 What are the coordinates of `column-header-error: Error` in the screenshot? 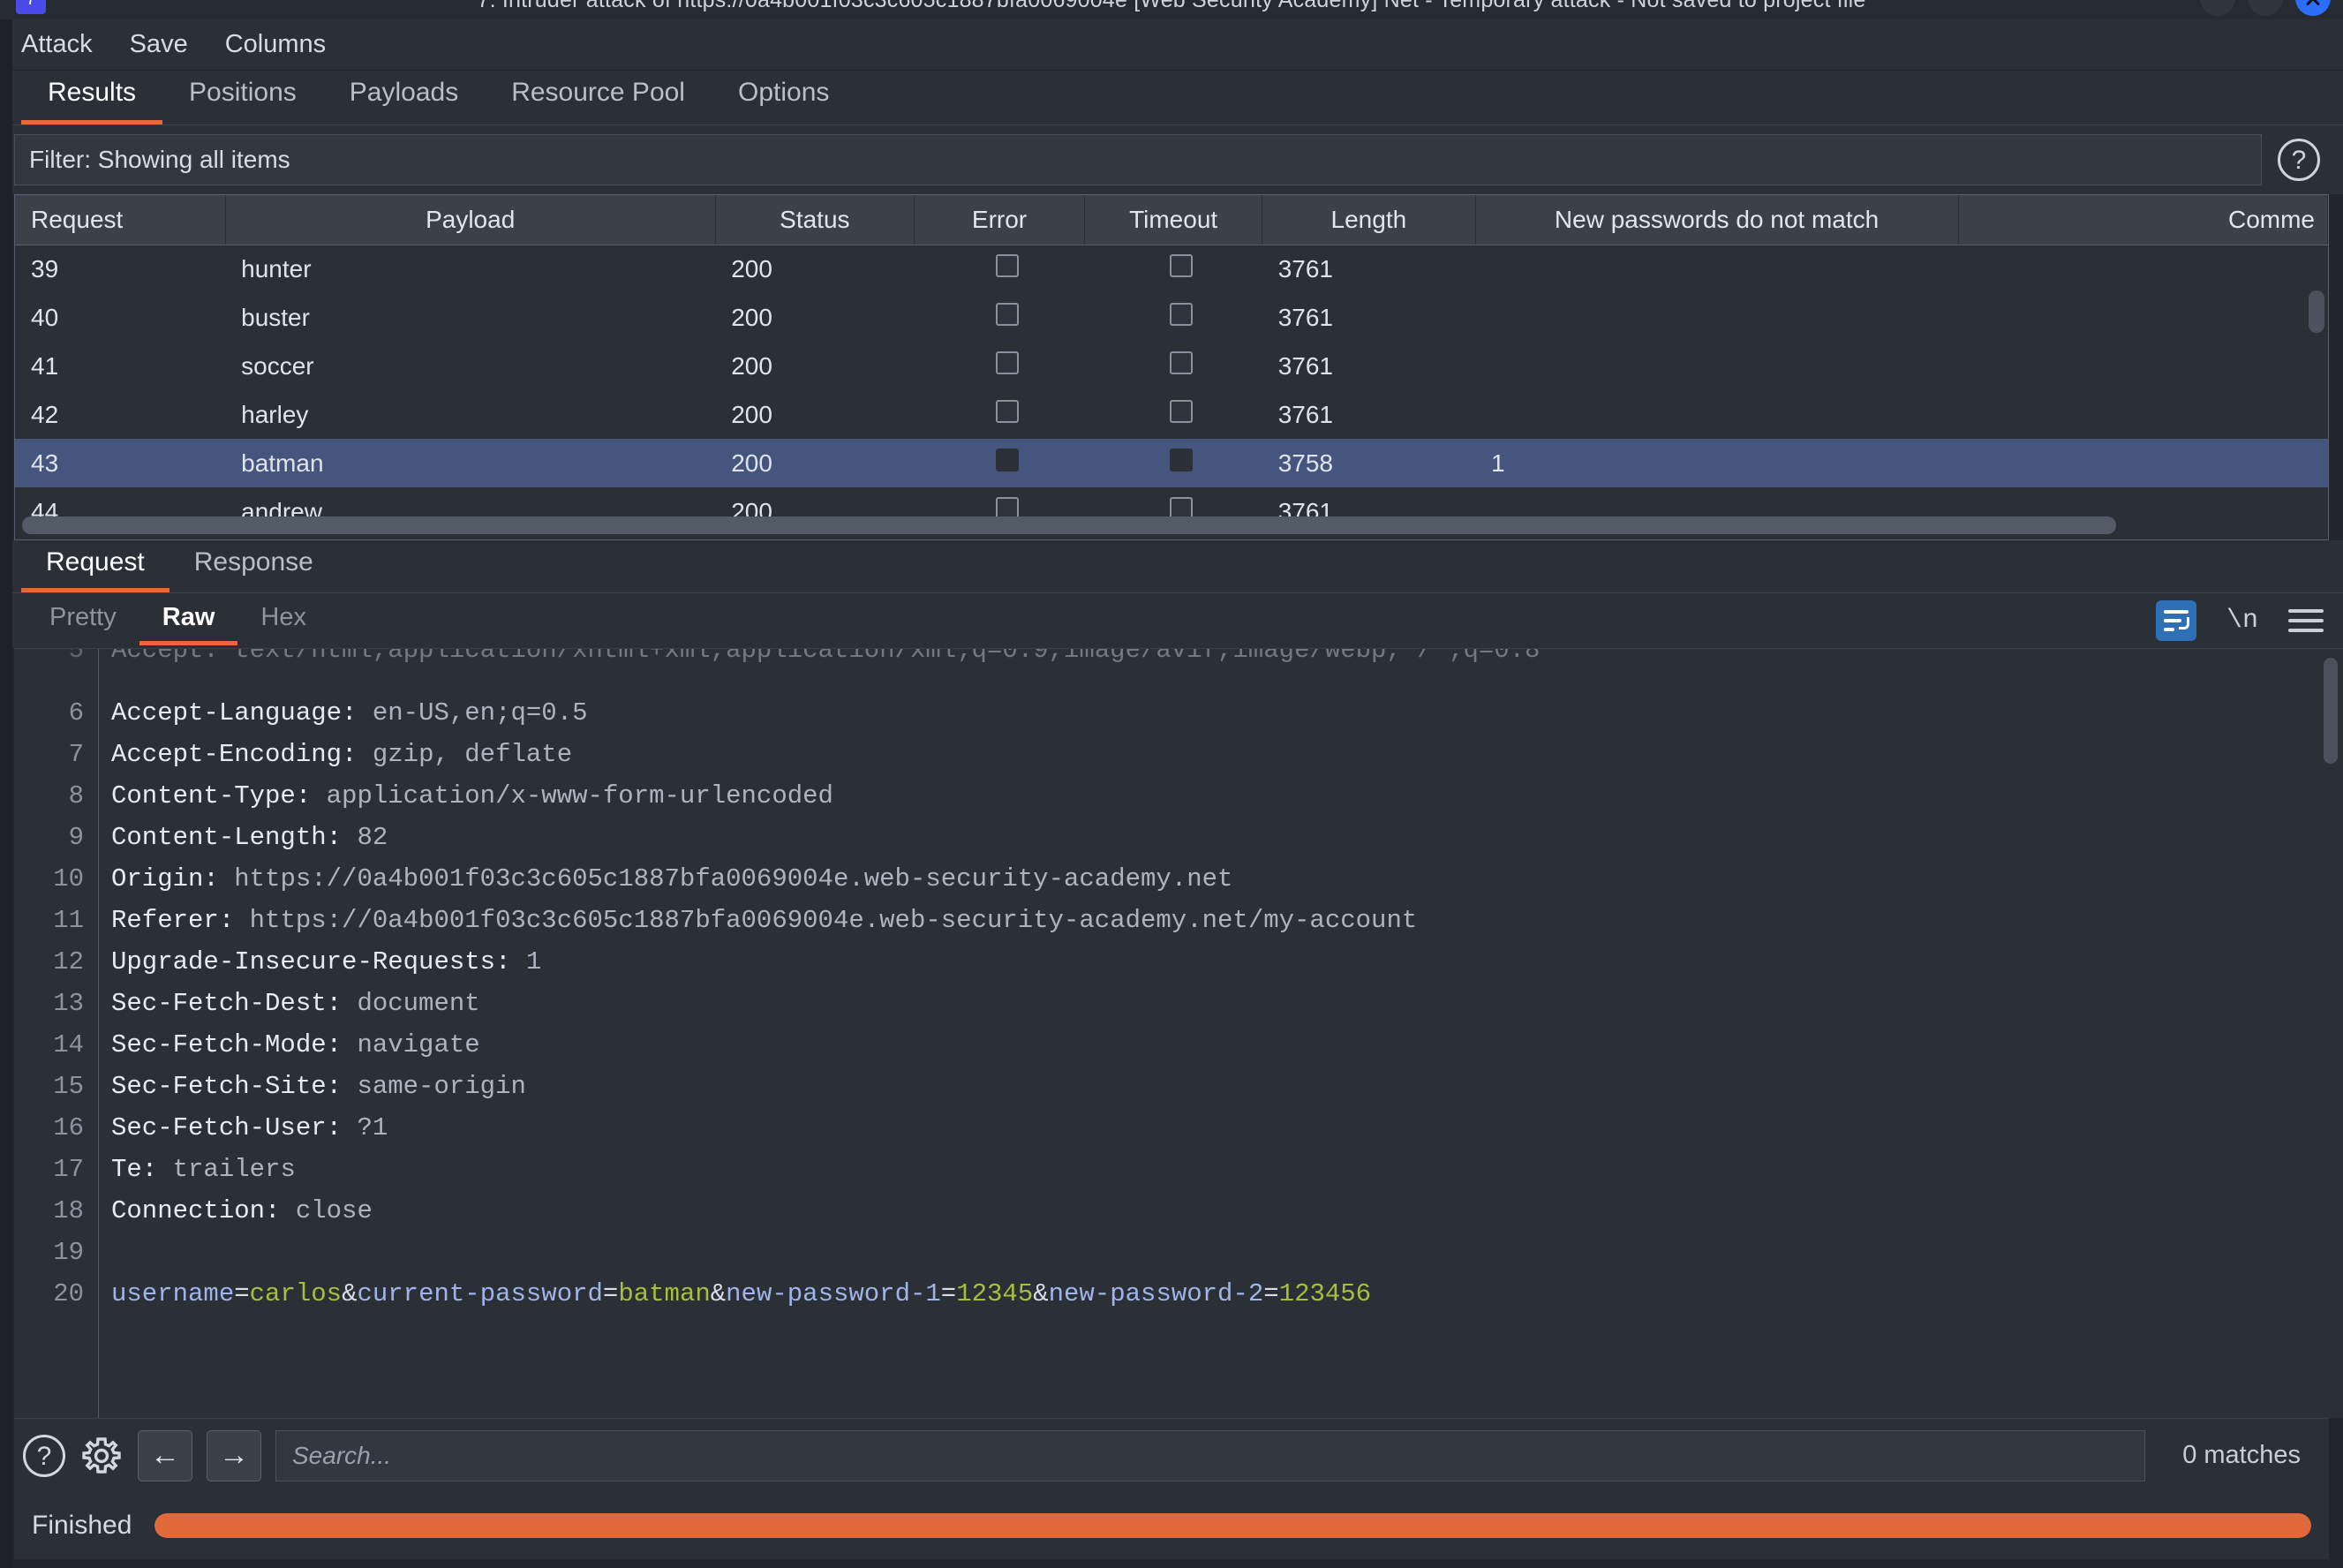 It's located at (1000, 220).